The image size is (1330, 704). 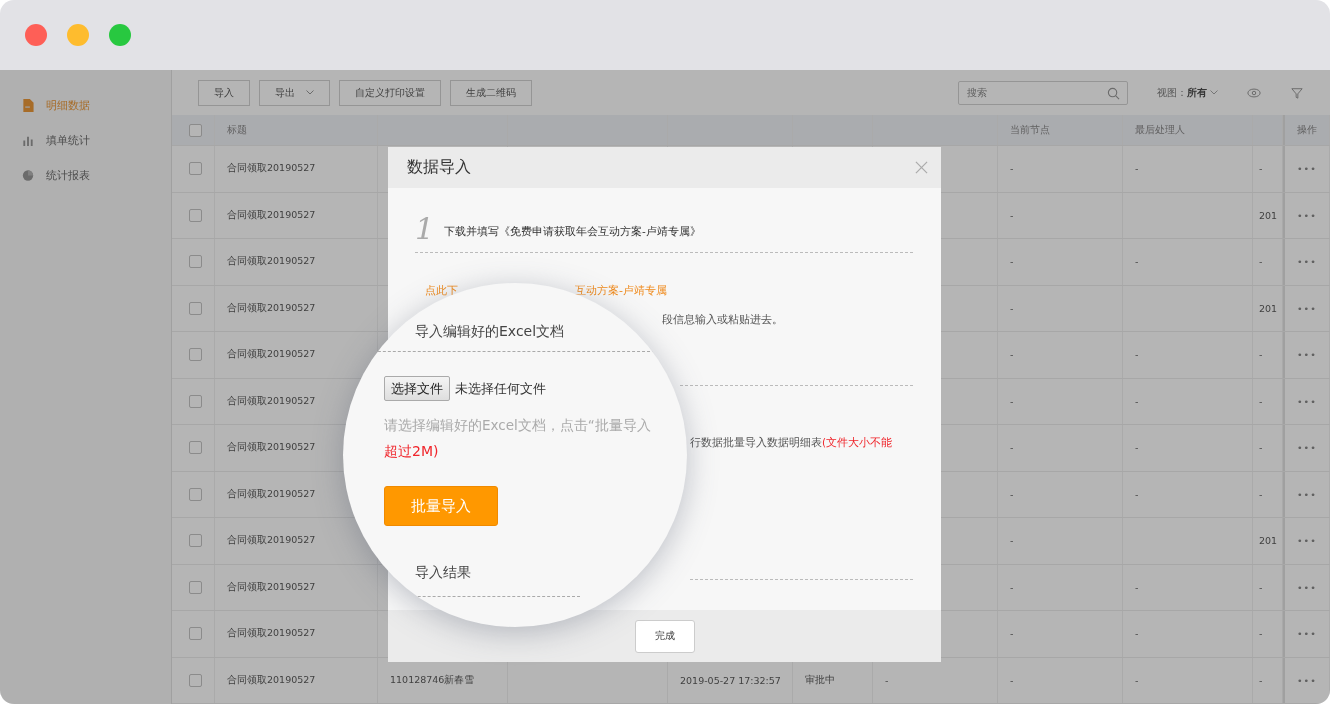 What do you see at coordinates (441, 290) in the screenshot?
I see `download-link: 点此下` at bounding box center [441, 290].